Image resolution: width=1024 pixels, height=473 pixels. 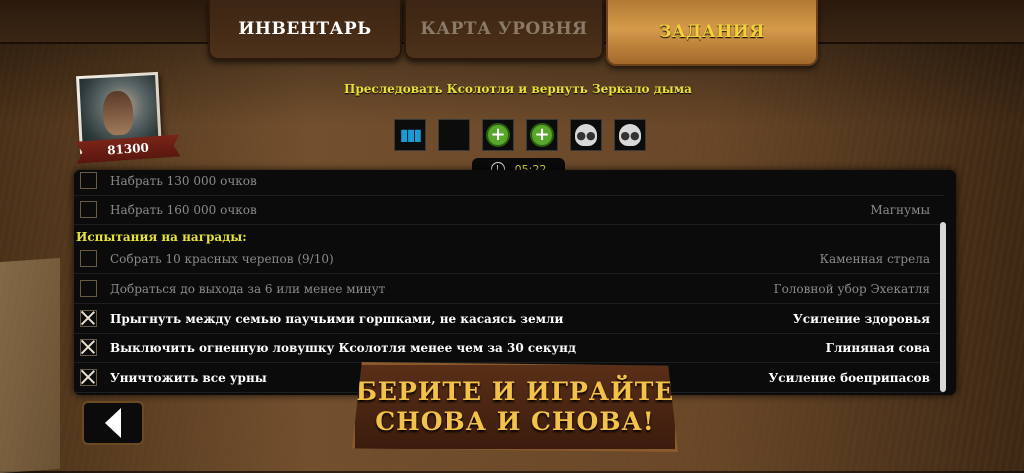 I want to click on challenge-label: Добраться до выхода за 6 или менее минут, so click(x=248, y=288).